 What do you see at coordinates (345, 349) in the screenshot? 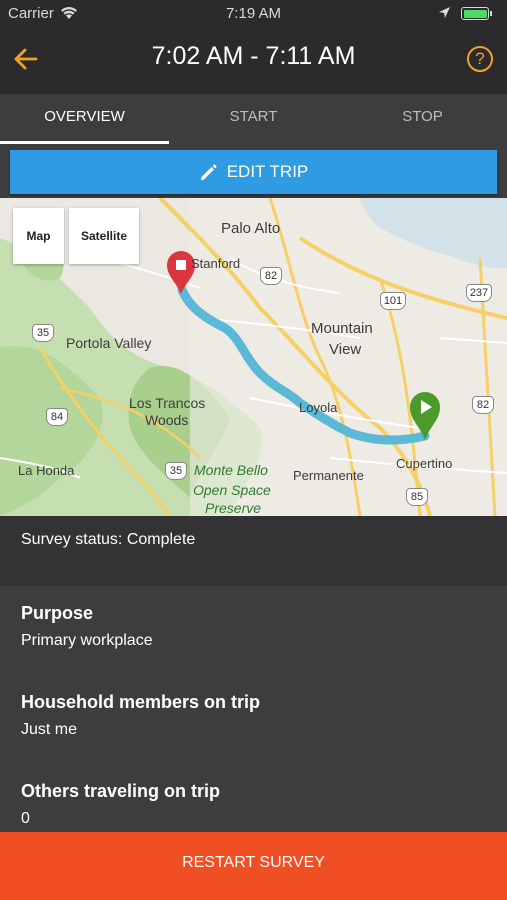
I see `map-label-mountain-view-2: View` at bounding box center [345, 349].